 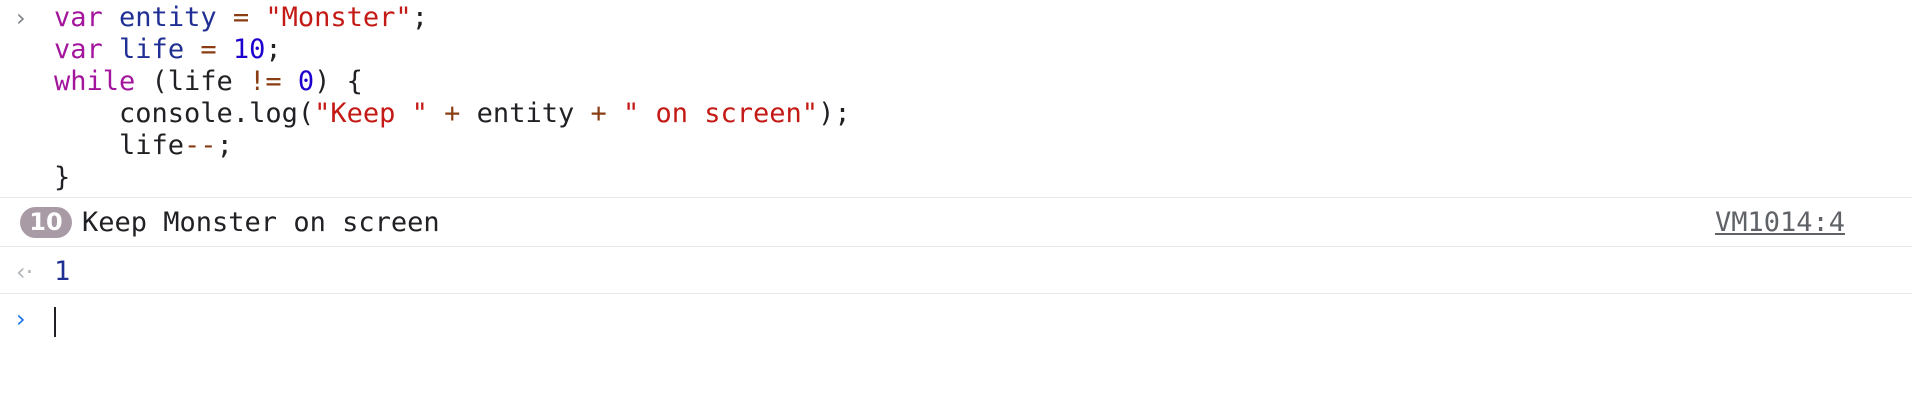 What do you see at coordinates (338, 81) in the screenshot?
I see `code-token: ) {` at bounding box center [338, 81].